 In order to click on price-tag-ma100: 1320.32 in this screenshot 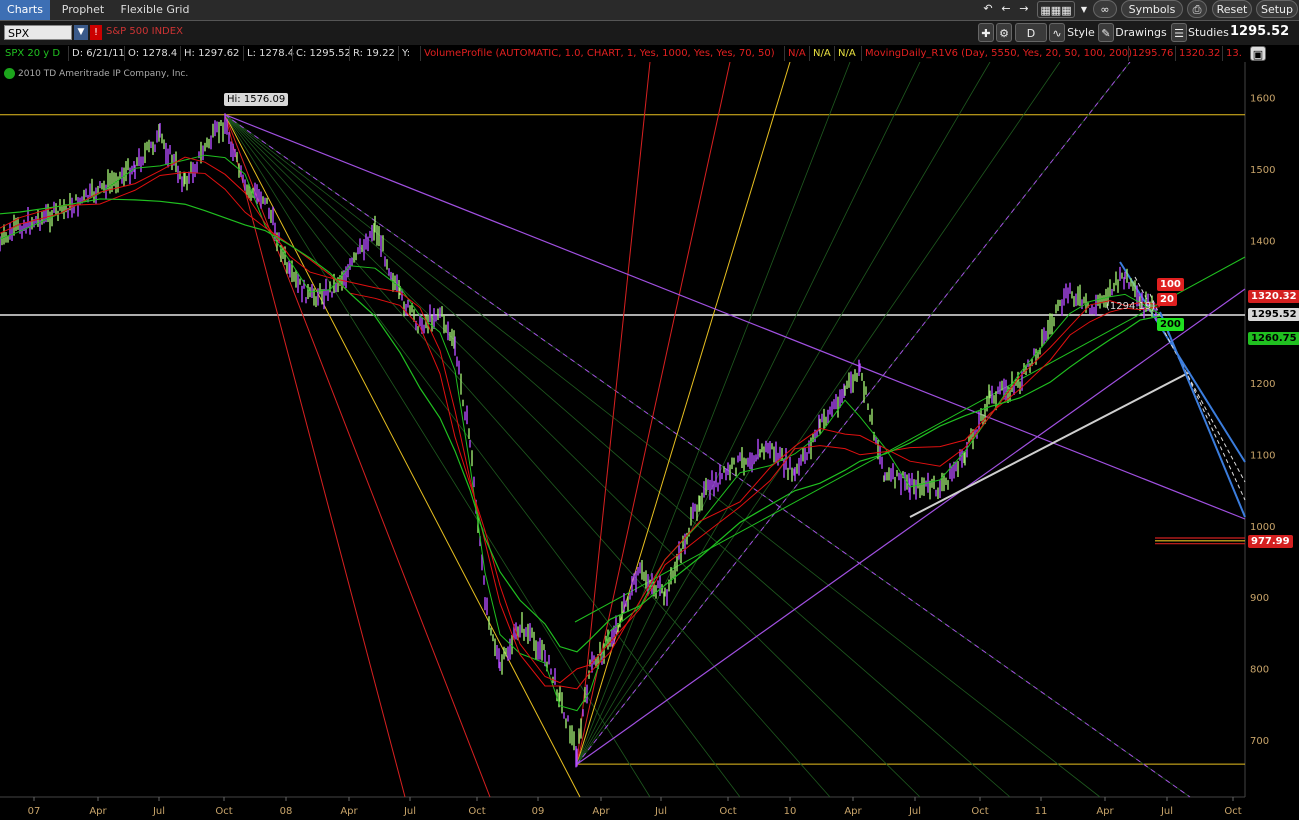, I will do `click(1273, 296)`.